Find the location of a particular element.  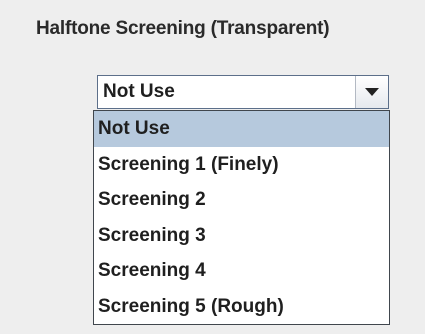

halftone-screening-combo: Not Use is located at coordinates (243, 92).